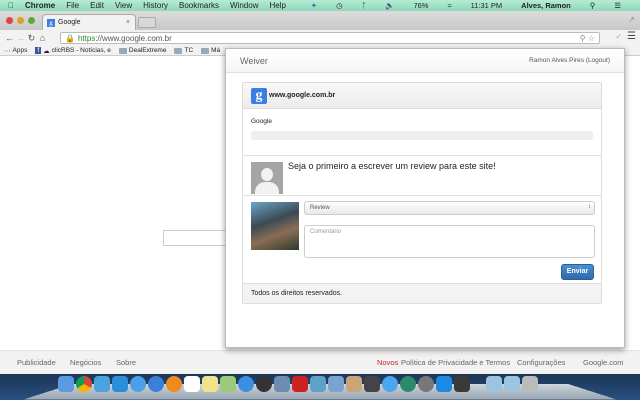  Describe the element at coordinates (339, 5) in the screenshot. I see `time-machine-icon: ◷` at that location.